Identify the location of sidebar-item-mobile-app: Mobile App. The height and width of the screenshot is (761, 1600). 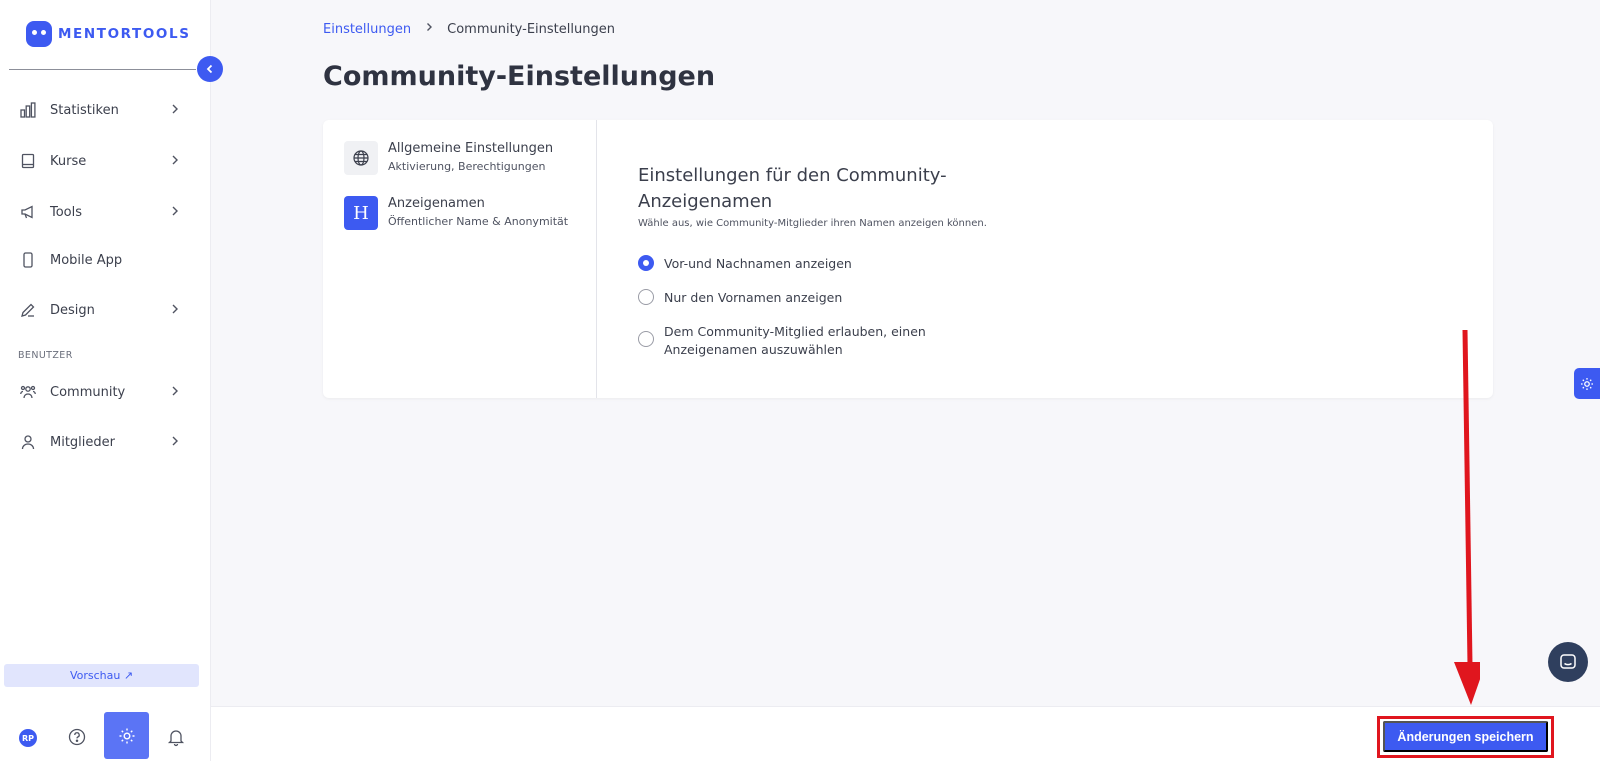
(100, 260).